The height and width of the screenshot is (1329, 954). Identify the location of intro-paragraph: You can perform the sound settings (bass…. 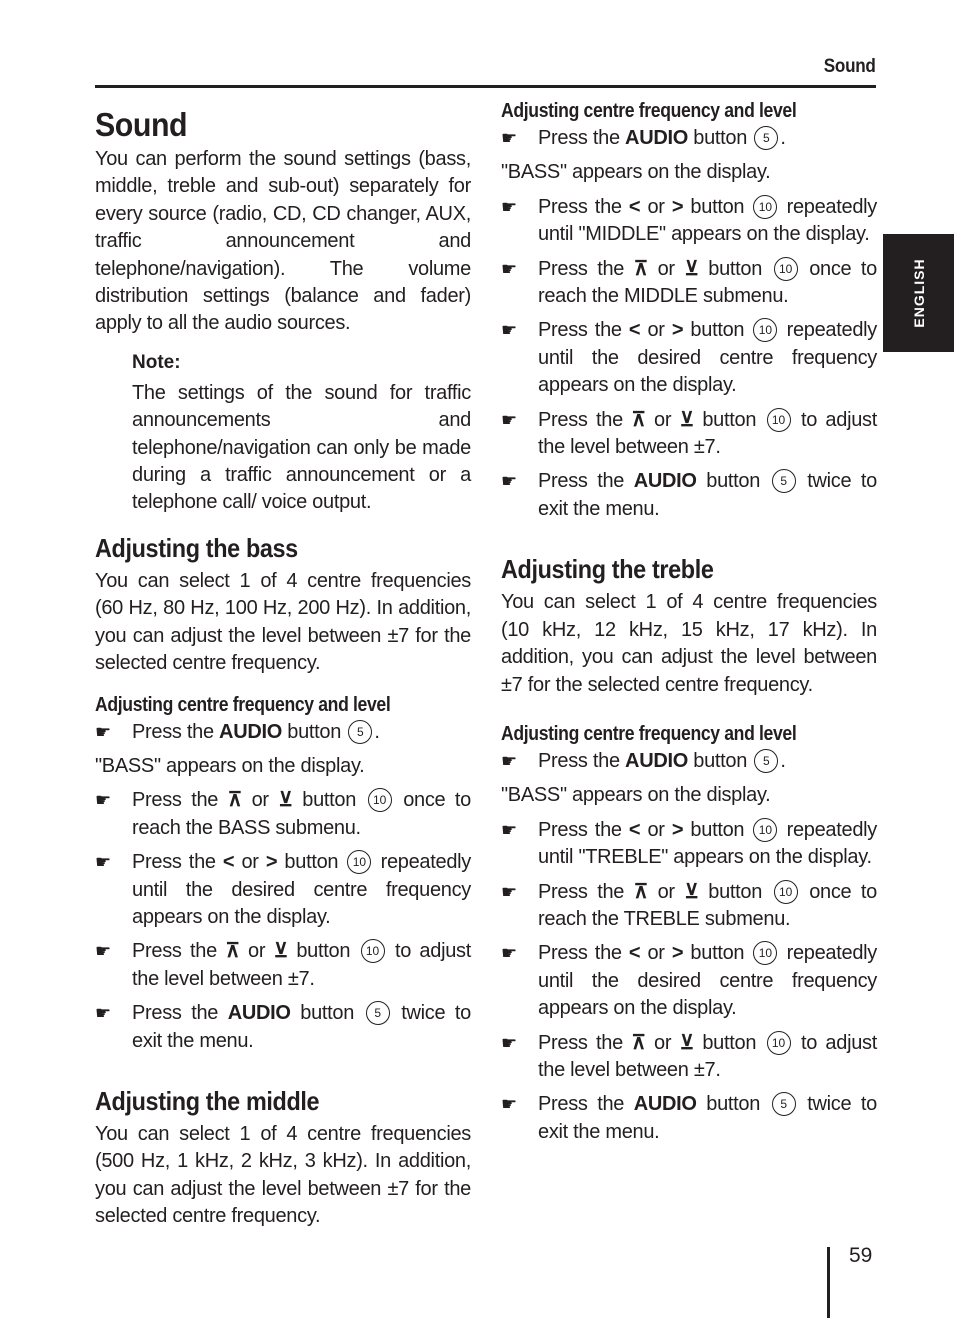
(283, 241).